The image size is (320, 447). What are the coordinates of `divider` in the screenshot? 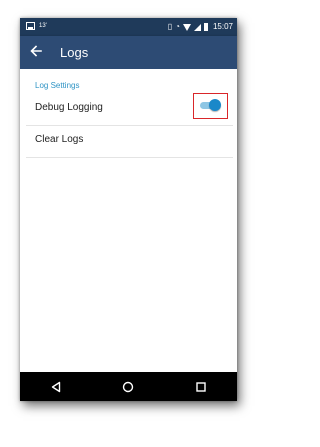 It's located at (129, 157).